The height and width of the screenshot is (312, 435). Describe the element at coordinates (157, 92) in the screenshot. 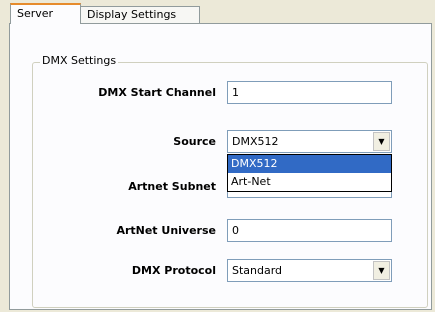

I see `start-channel-label: DMX Start Channel` at that location.